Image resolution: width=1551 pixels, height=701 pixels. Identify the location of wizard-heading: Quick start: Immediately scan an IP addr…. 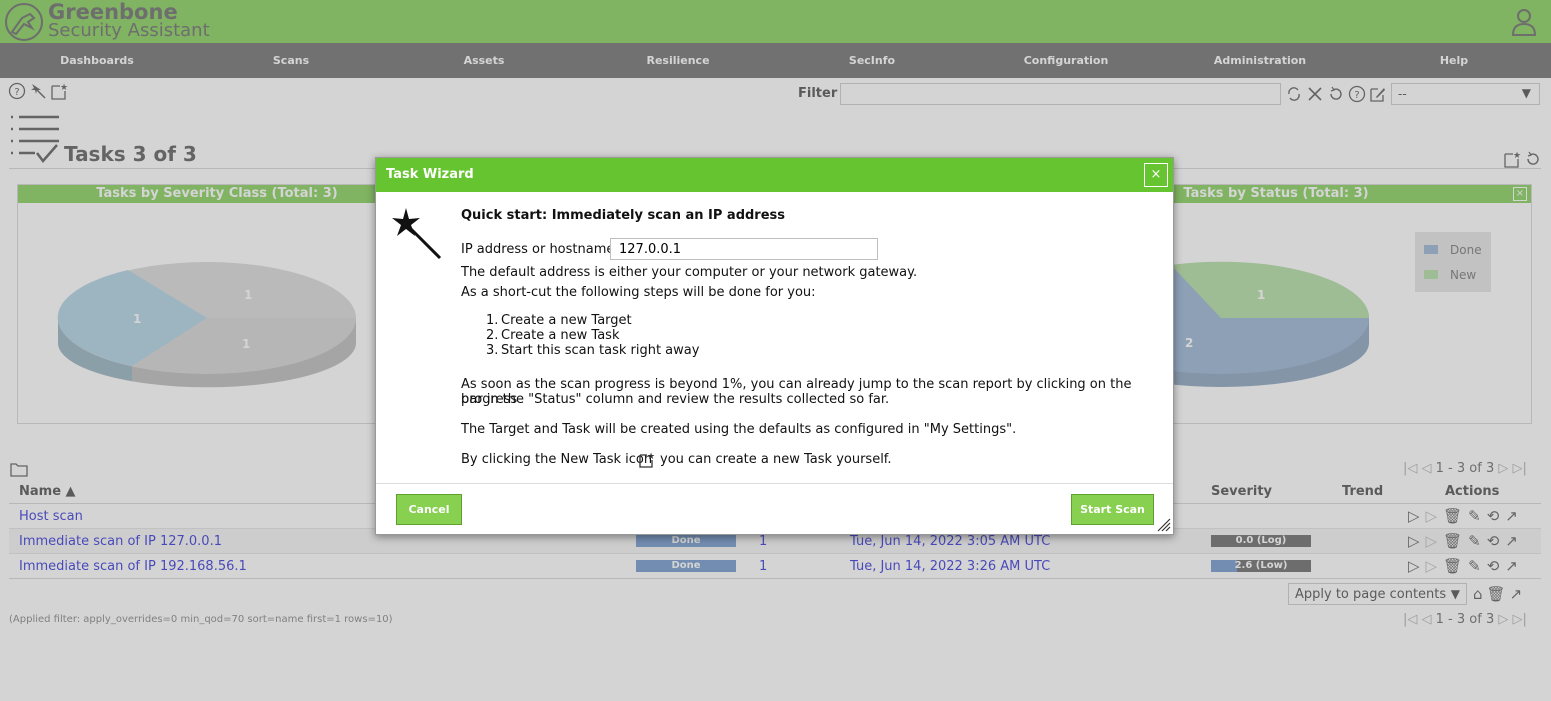
(623, 215).